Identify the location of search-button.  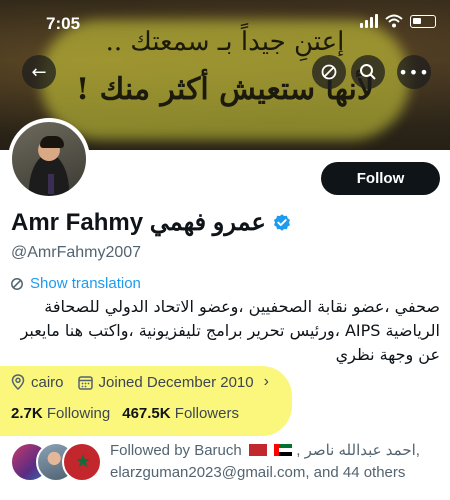
(368, 72).